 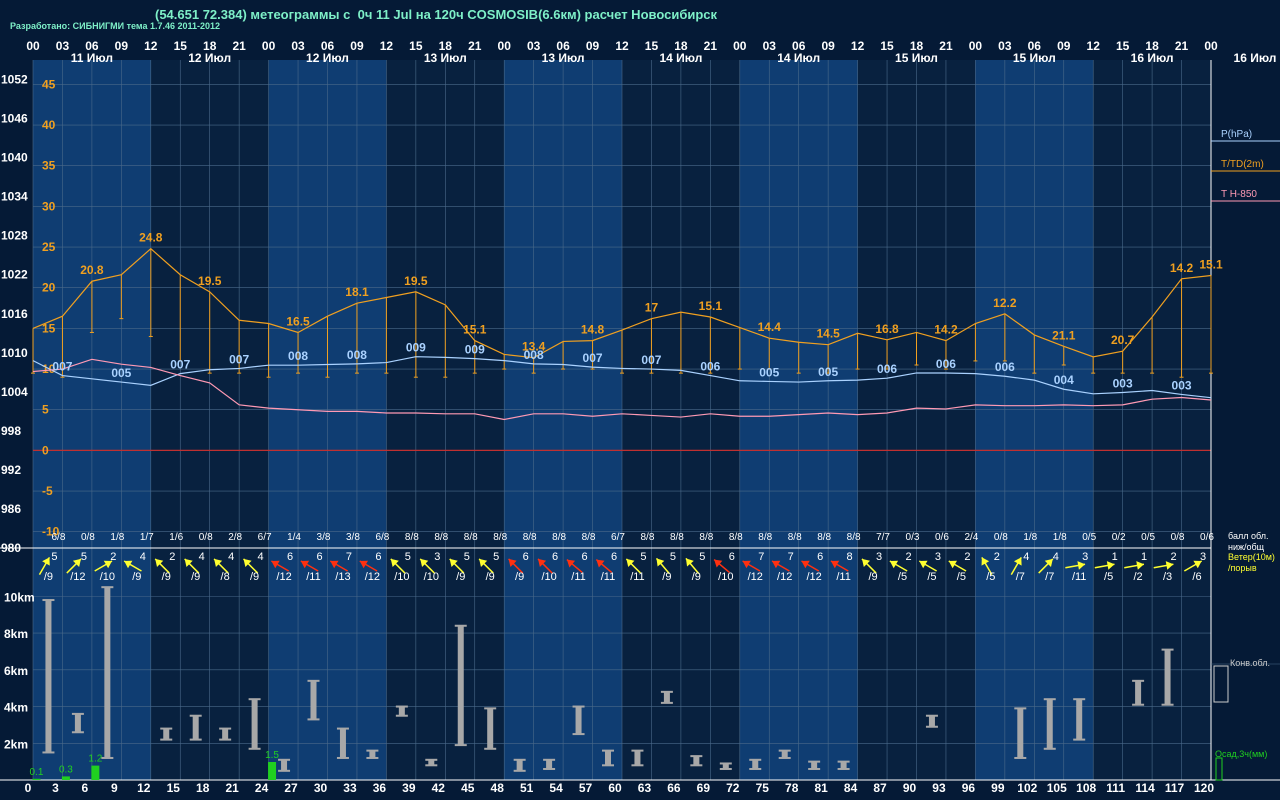 What do you see at coordinates (1064, 335) in the screenshot?
I see `temperature-data-label: 21.1` at bounding box center [1064, 335].